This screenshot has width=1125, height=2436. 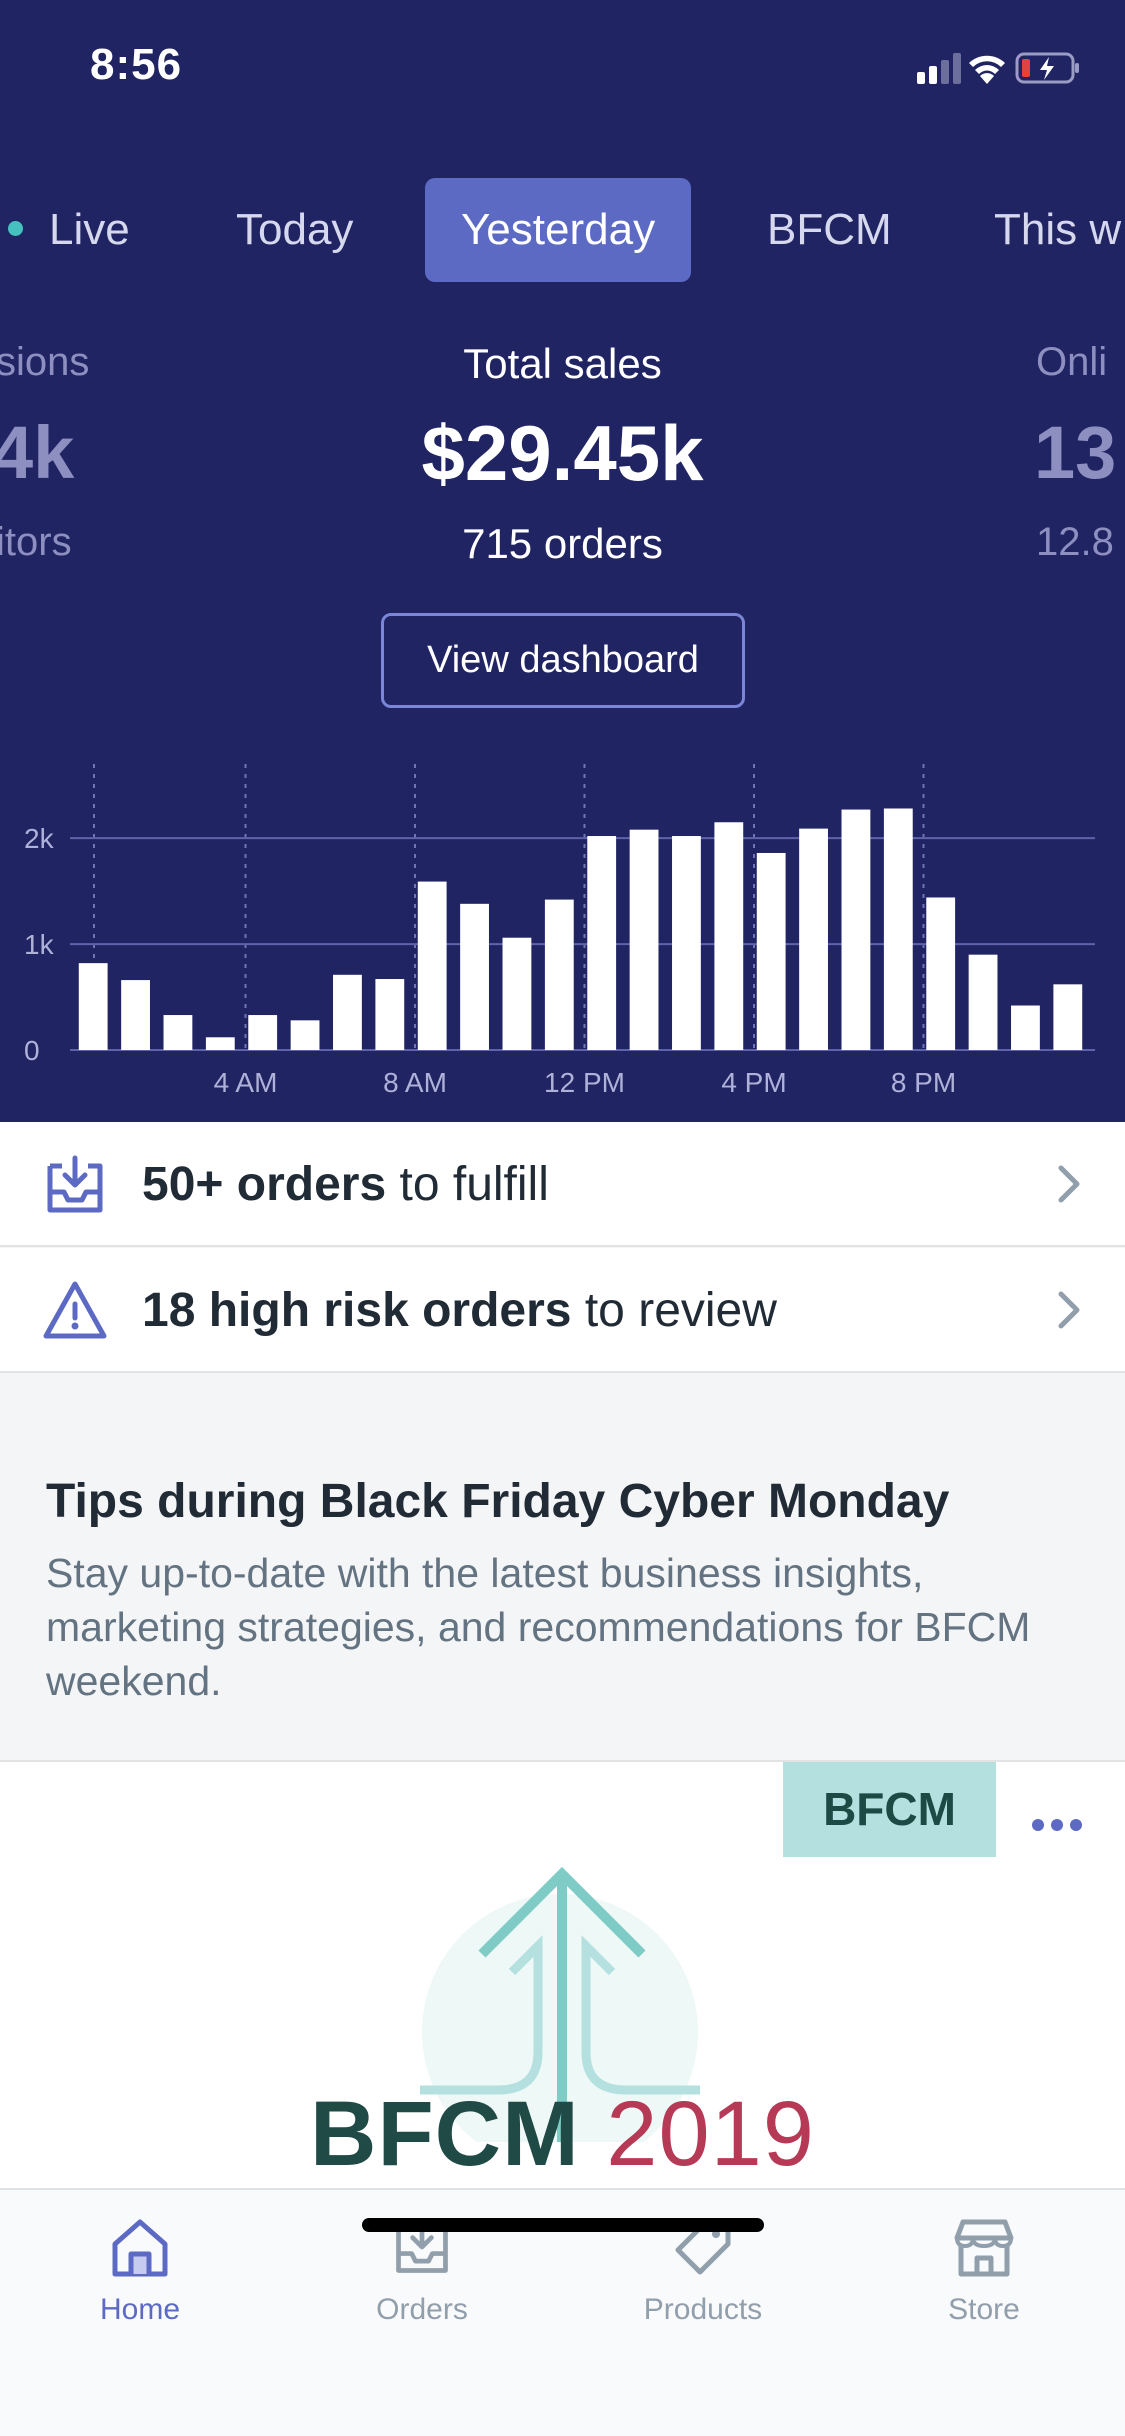 I want to click on live-dot-icon, so click(x=15, y=228).